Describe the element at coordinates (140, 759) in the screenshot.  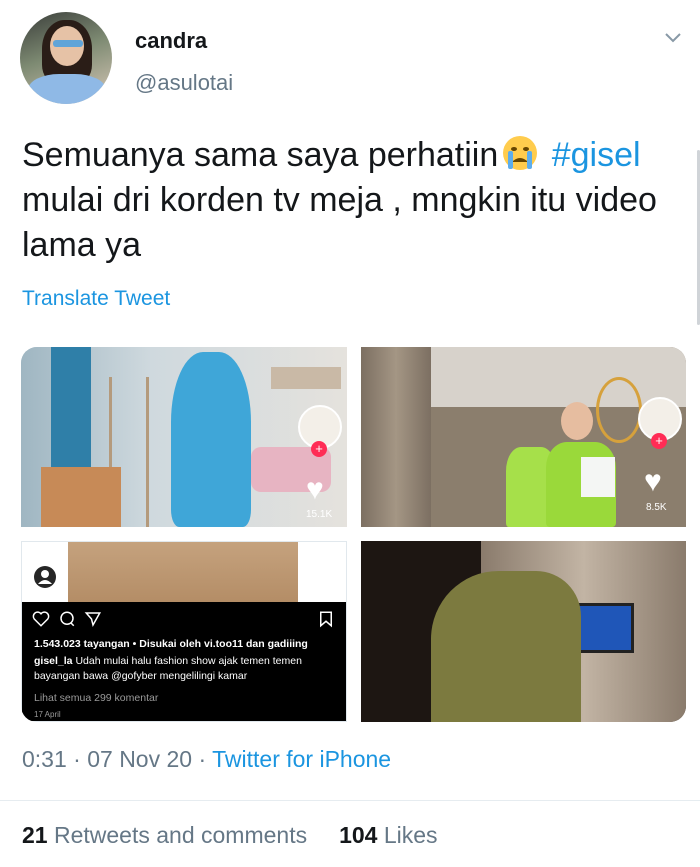
I see `tweet-date: 07 Nov 20` at that location.